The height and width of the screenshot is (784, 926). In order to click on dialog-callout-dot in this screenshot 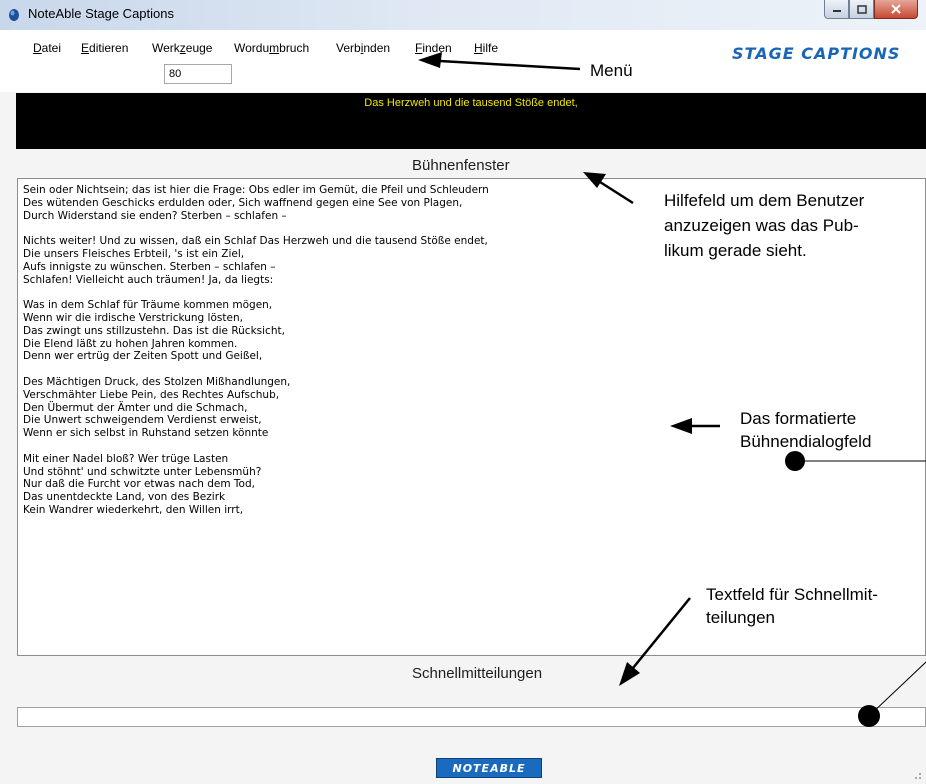, I will do `click(795, 461)`.